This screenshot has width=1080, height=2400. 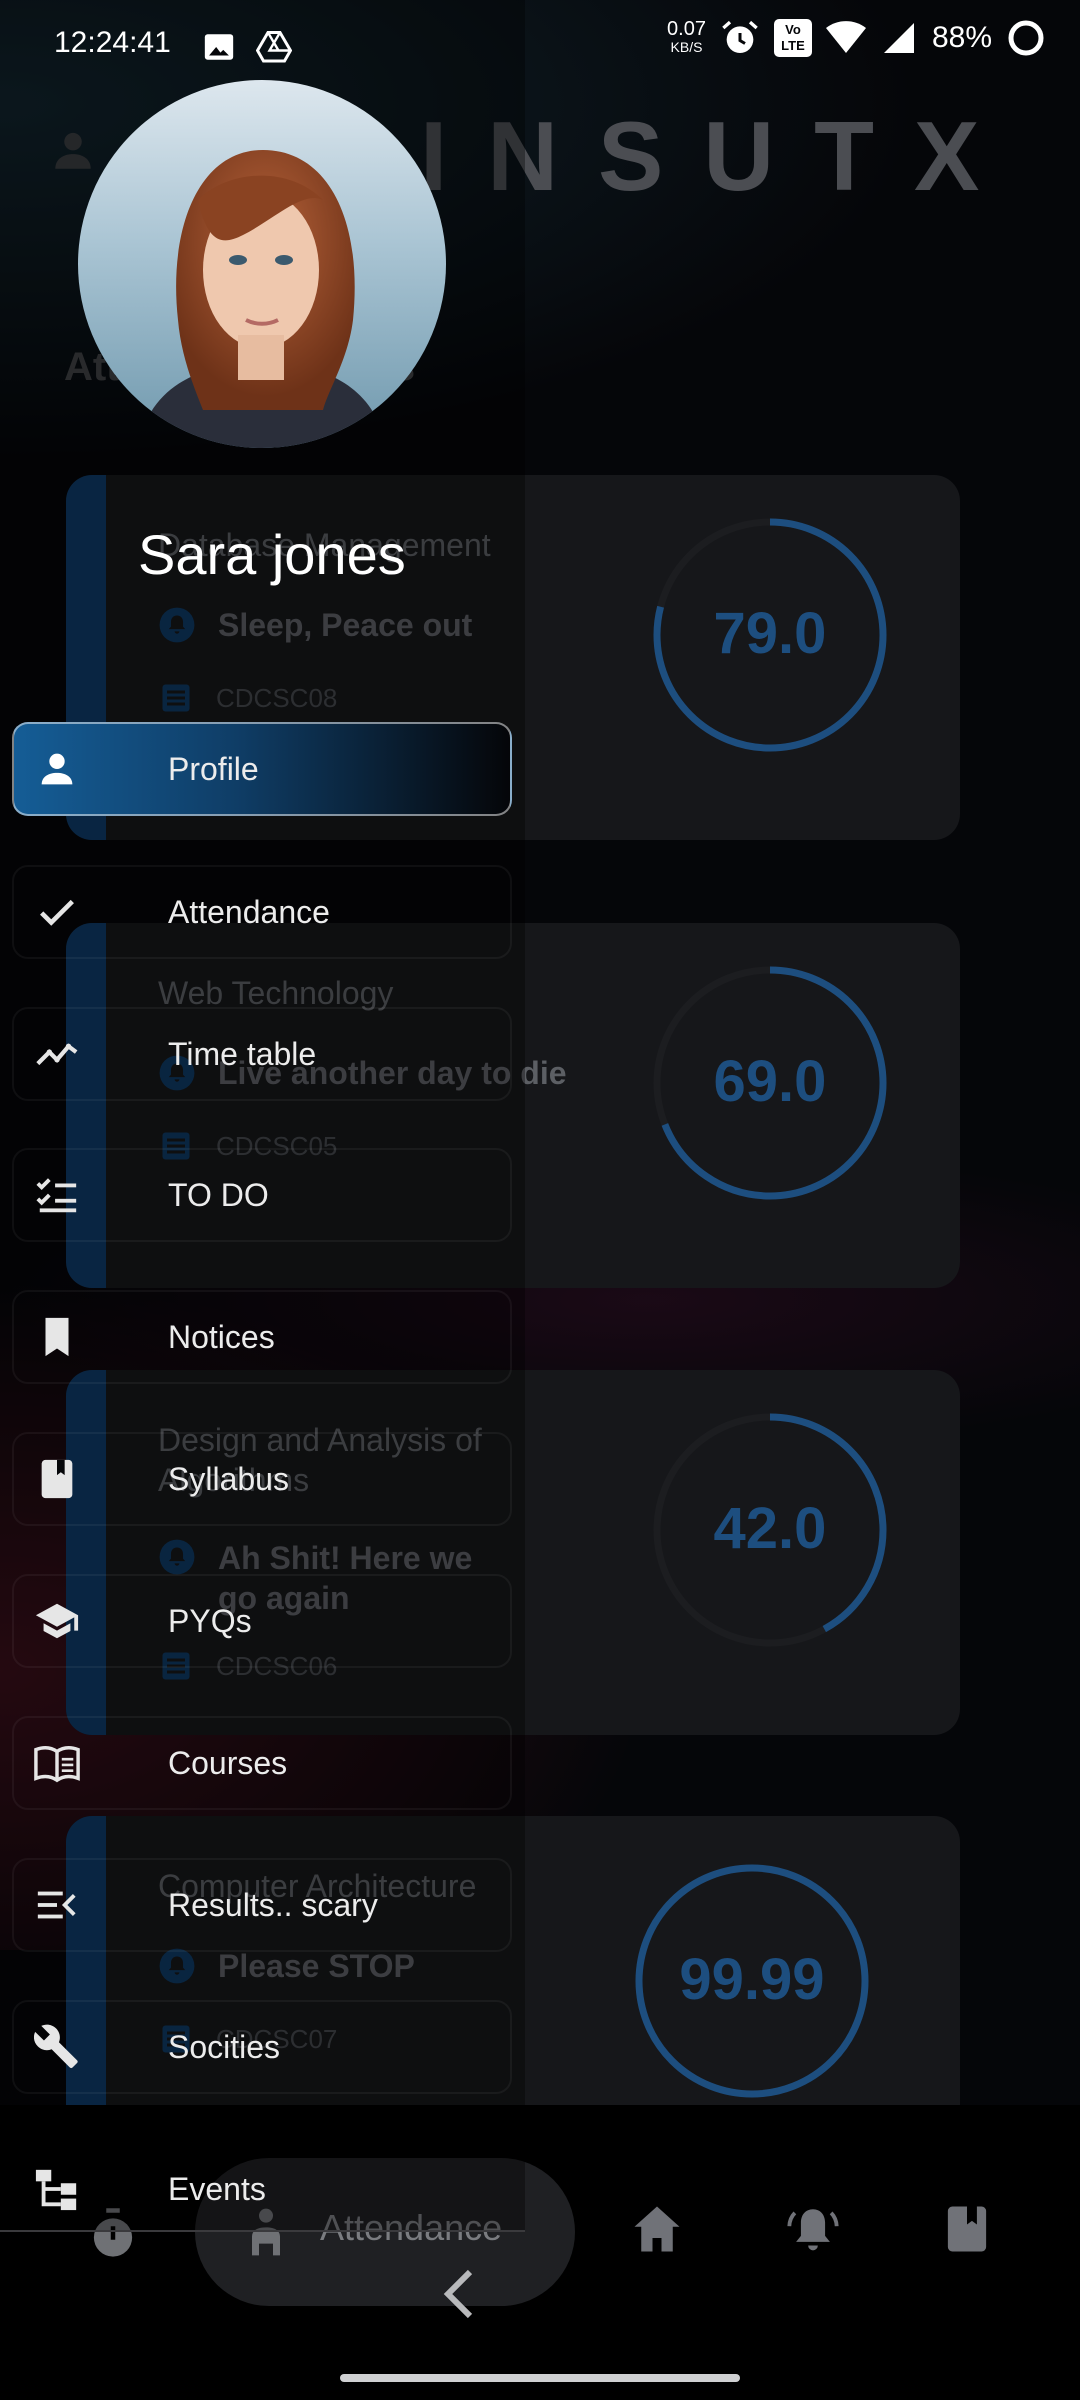 What do you see at coordinates (57, 1621) in the screenshot?
I see `graduation-cap-icon` at bounding box center [57, 1621].